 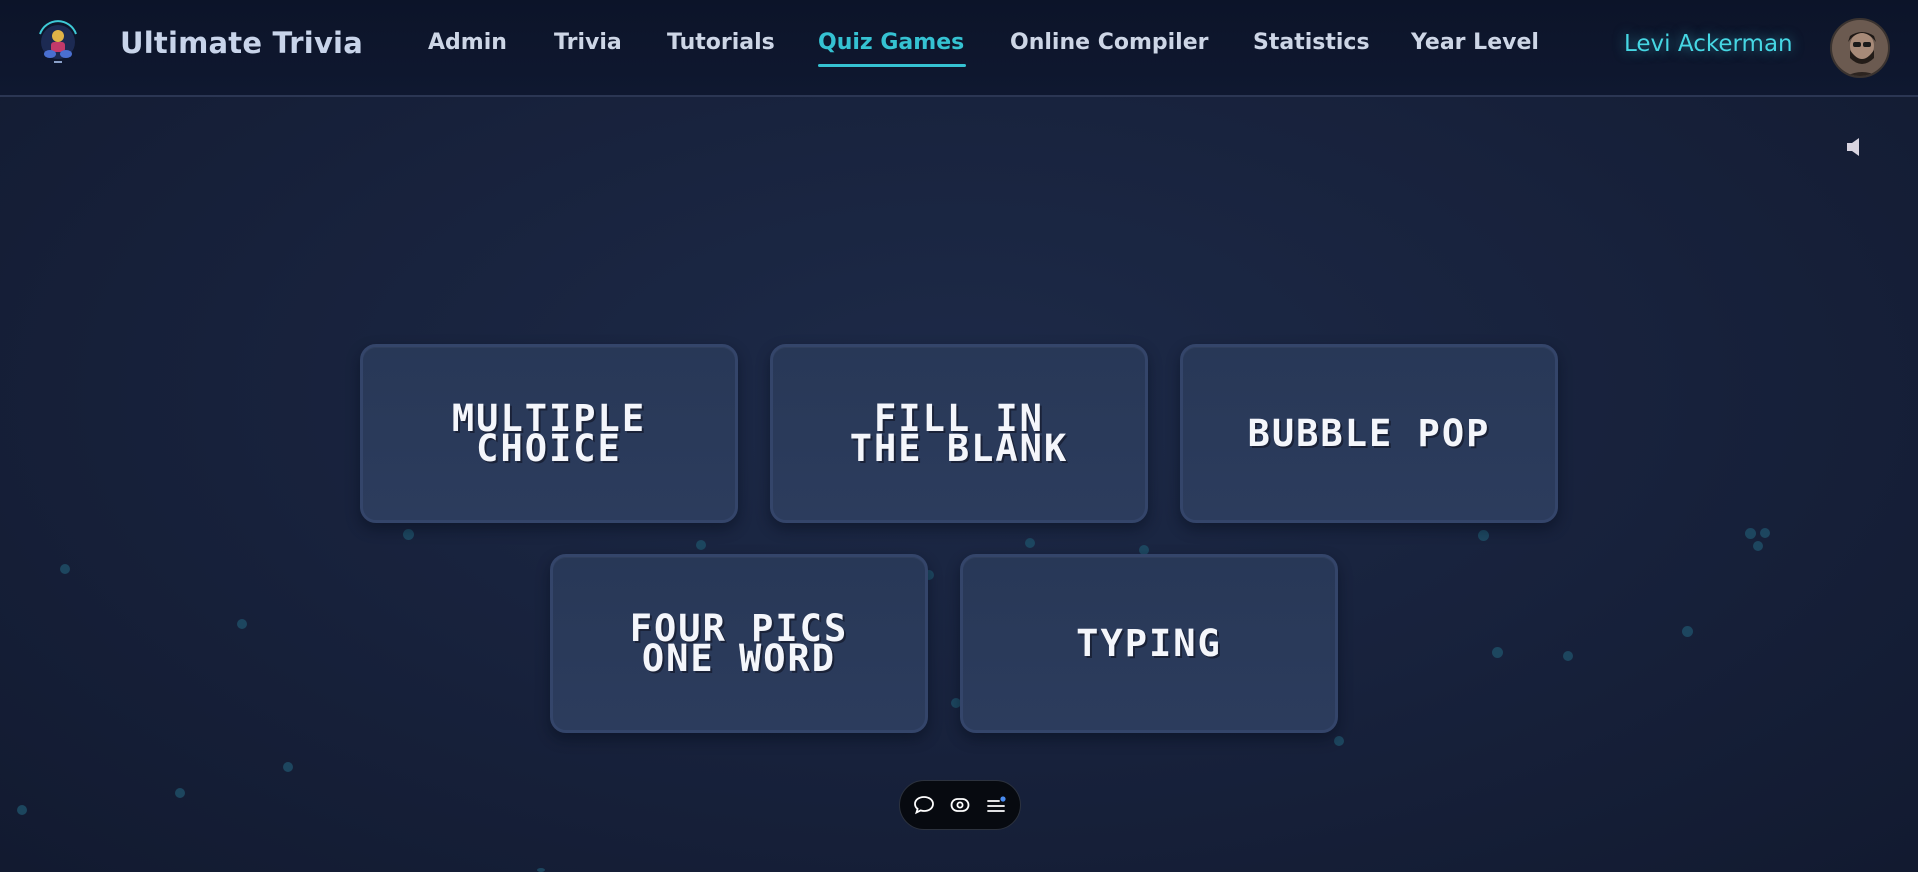 I want to click on nav-trivia: Trivia, so click(x=588, y=42).